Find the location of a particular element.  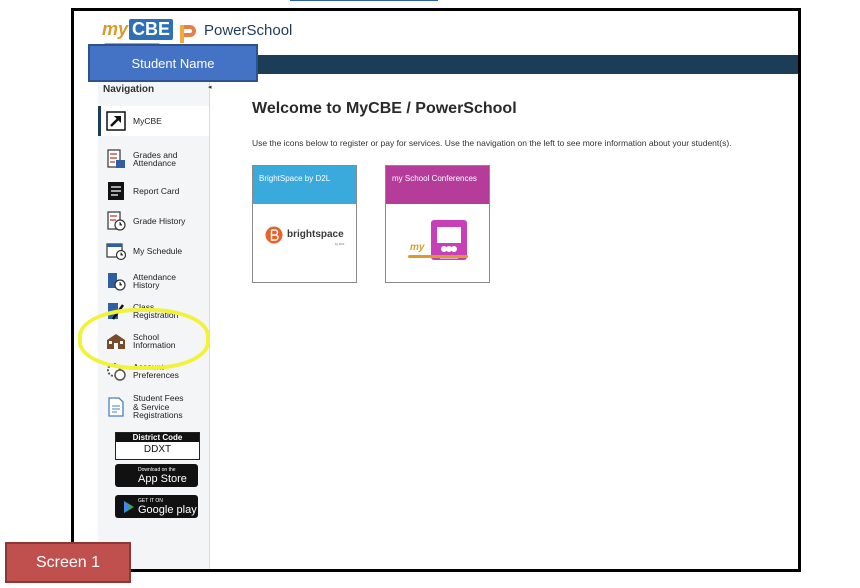

google-play-badge: GET IT ON Google play is located at coordinates (156, 506).